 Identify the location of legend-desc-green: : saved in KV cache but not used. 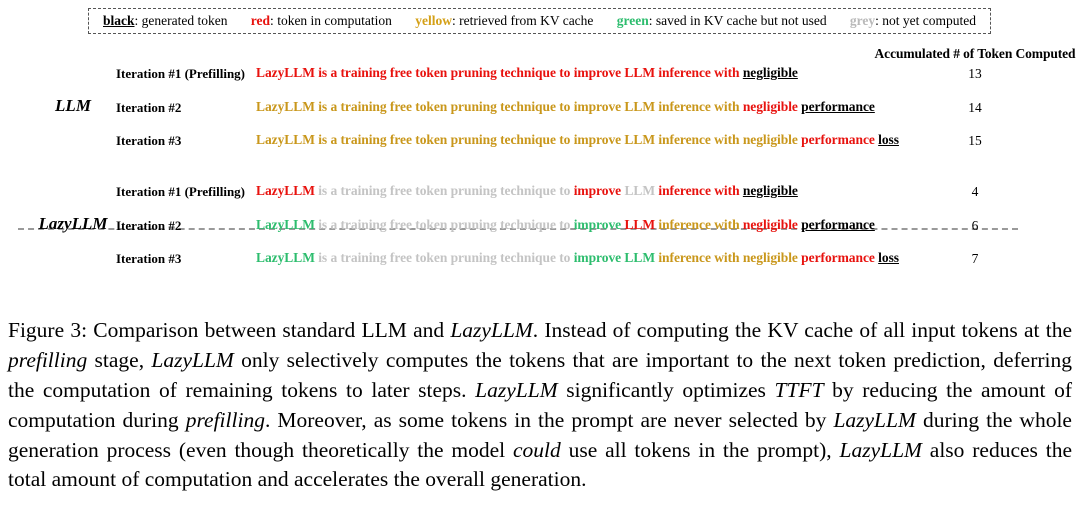
(737, 21).